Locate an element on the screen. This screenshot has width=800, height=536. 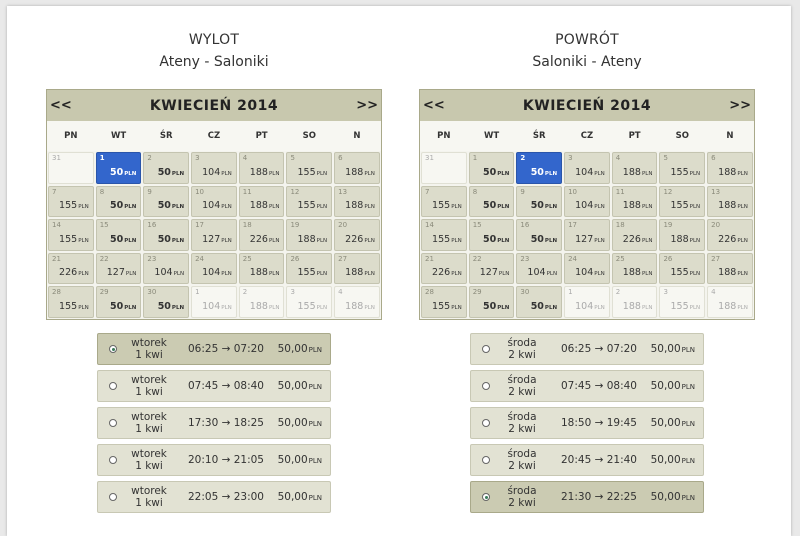
day-number: 27 is located at coordinates (716, 258).